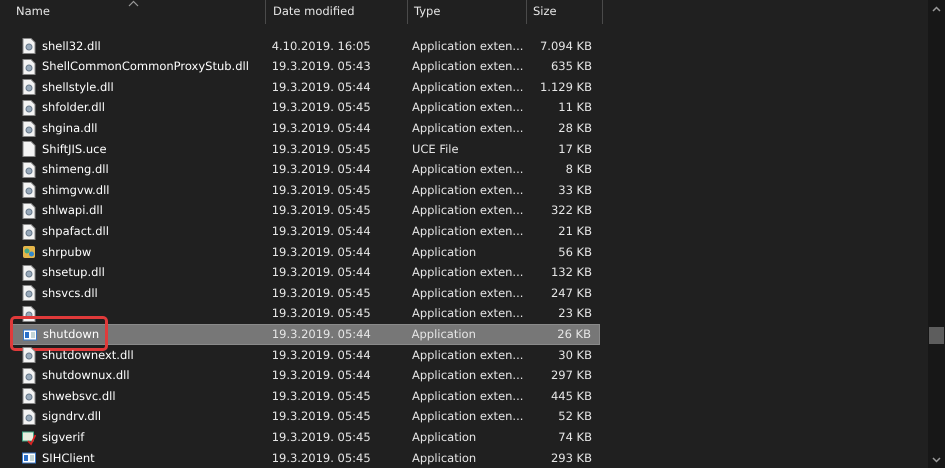 This screenshot has height=468, width=945. I want to click on size-cell-text: 17 KB, so click(575, 149).